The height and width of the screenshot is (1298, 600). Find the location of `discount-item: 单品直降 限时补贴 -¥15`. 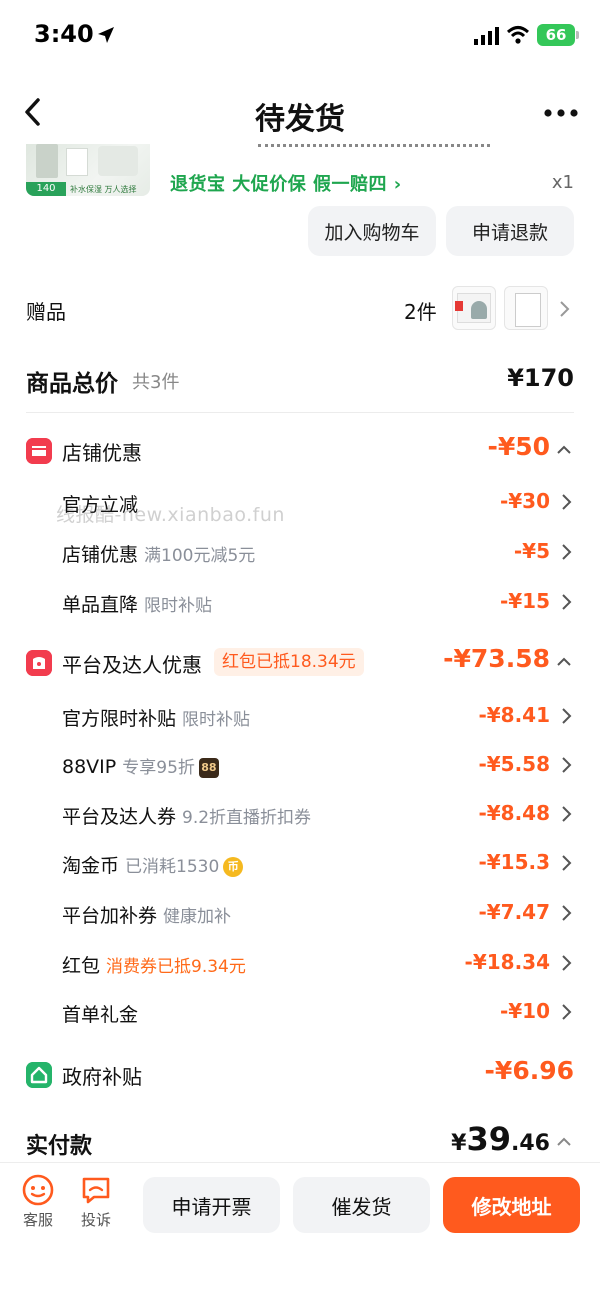

discount-item: 单品直降 限时补贴 -¥15 is located at coordinates (300, 602).